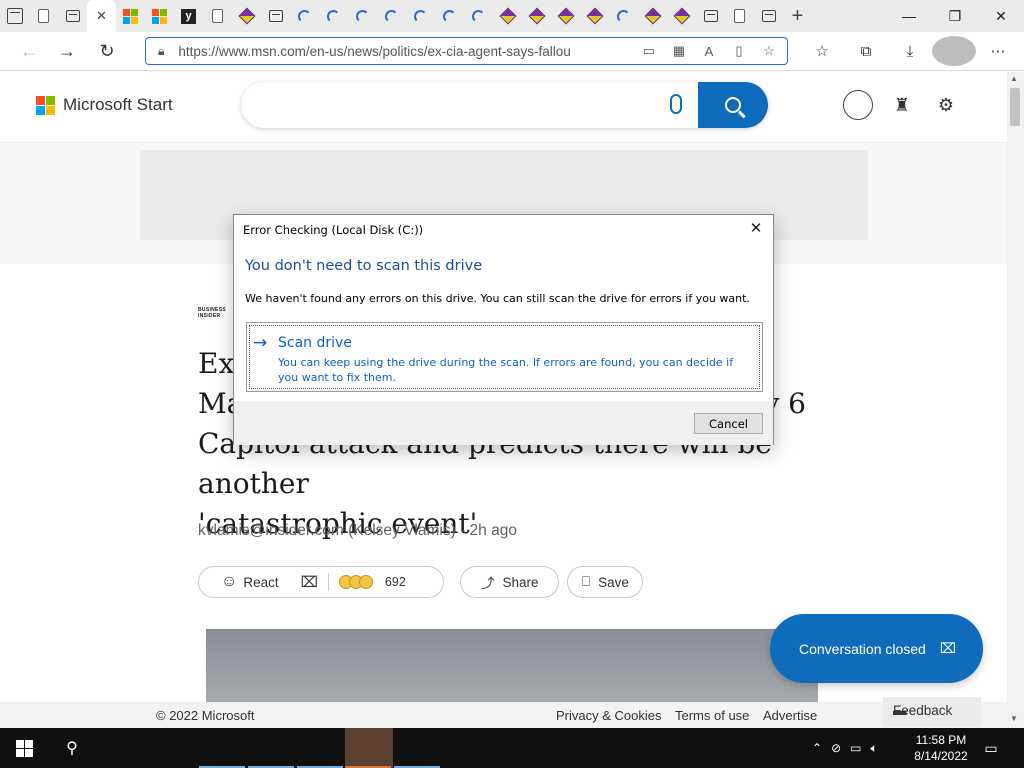 This screenshot has width=1024, height=768. Describe the element at coordinates (769, 51) in the screenshot. I see `add-favorite-icon: ☆` at that location.